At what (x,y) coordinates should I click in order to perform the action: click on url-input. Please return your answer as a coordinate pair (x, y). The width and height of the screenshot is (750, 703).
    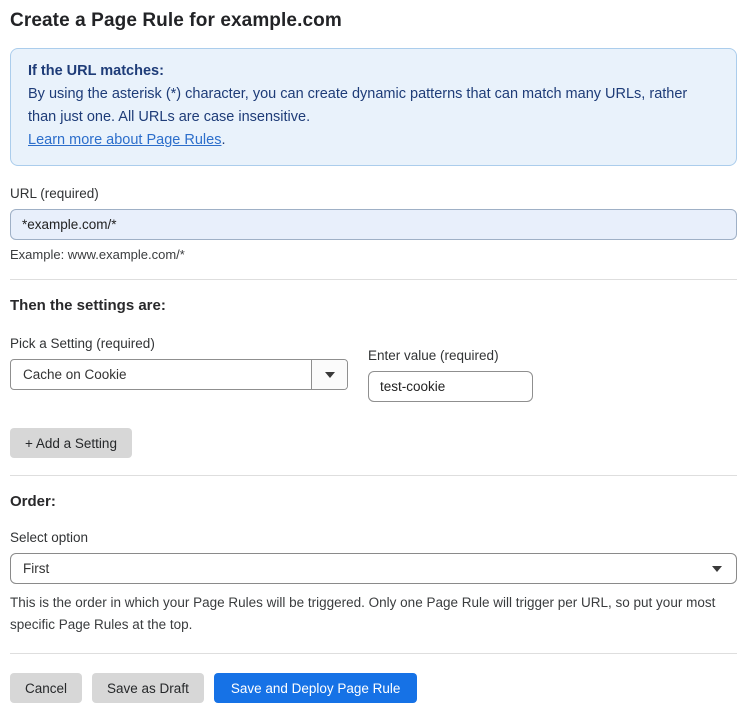
    Looking at the image, I should click on (373, 224).